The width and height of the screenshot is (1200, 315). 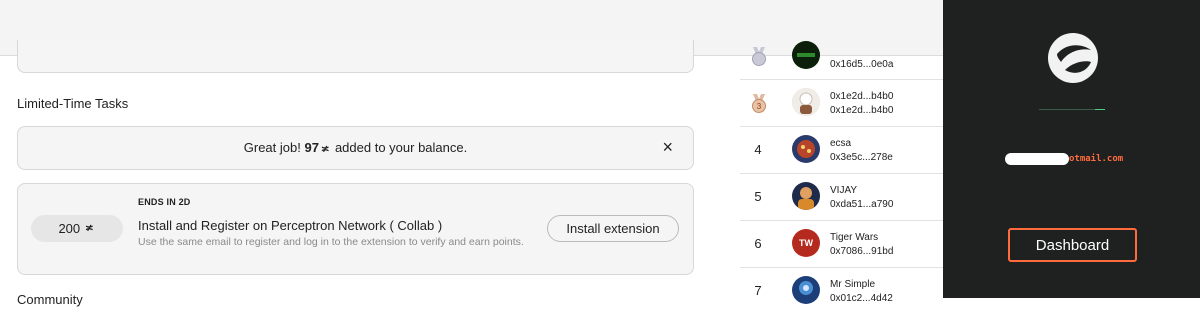 I want to click on user-name: Tiger Wars, so click(x=854, y=237).